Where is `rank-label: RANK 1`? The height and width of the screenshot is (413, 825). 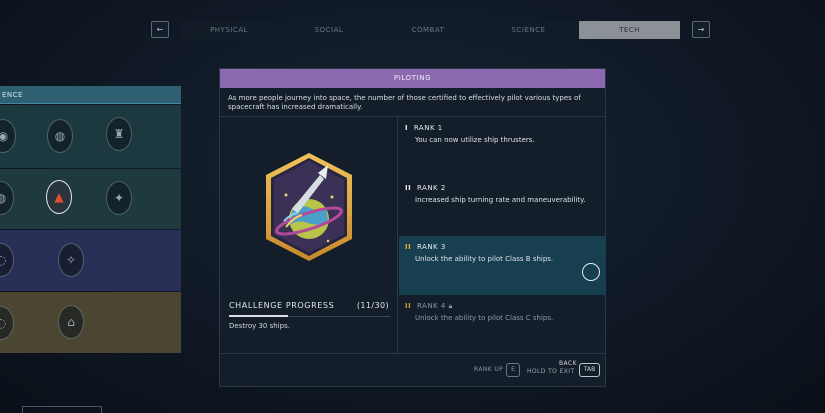 rank-label: RANK 1 is located at coordinates (428, 128).